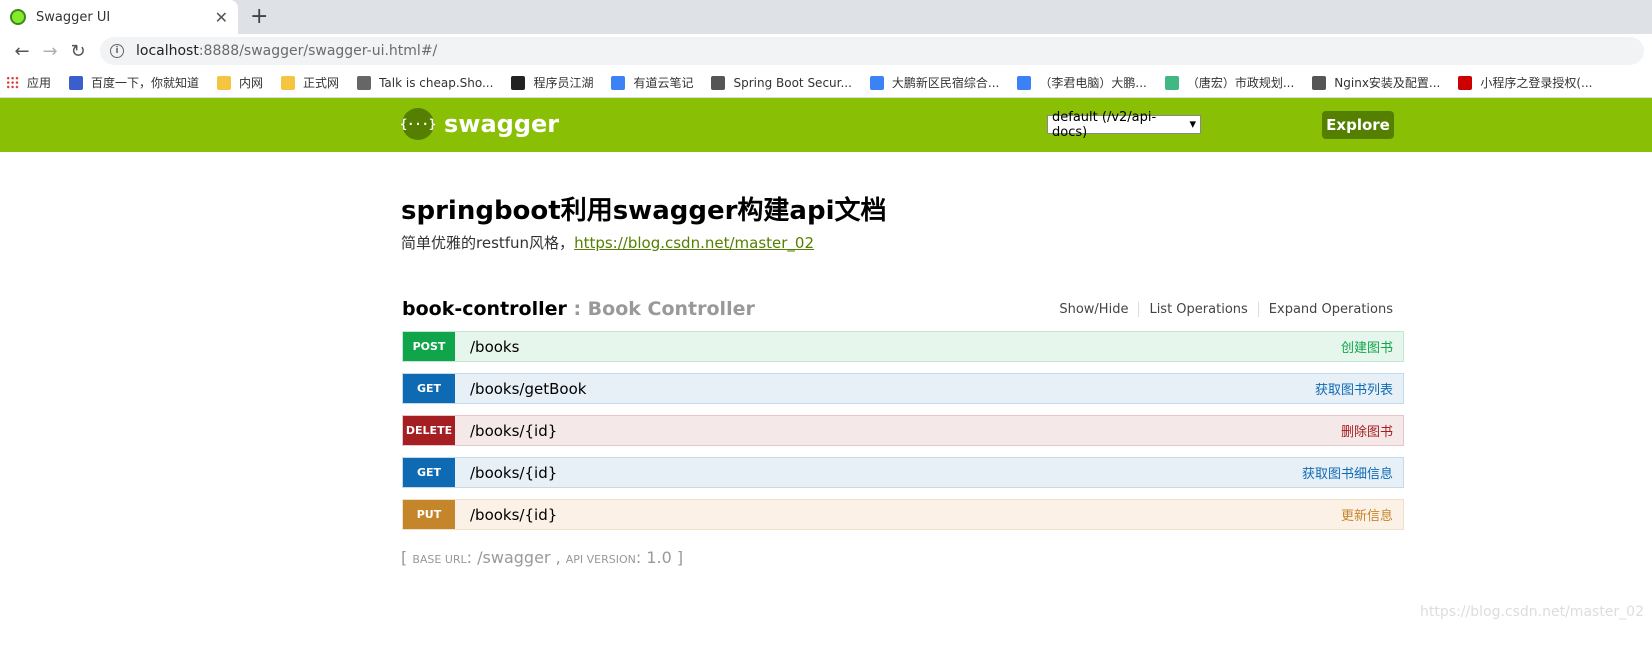 The image size is (1652, 663). I want to click on controller-heading: book-controller : Book Controller, so click(578, 309).